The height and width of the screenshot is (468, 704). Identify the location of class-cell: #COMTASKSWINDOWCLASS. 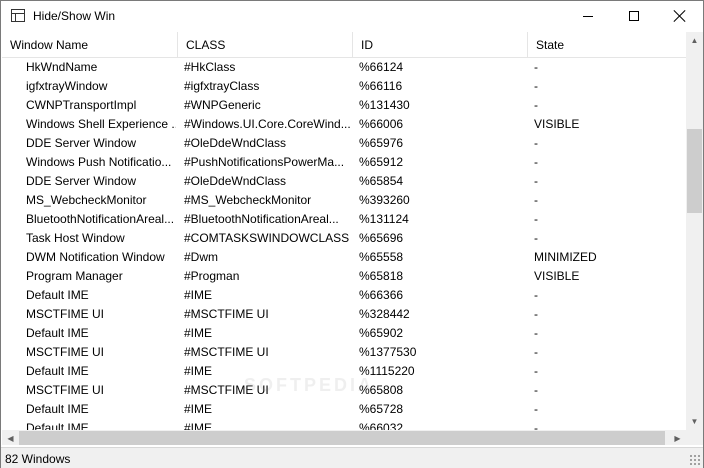
(267, 238).